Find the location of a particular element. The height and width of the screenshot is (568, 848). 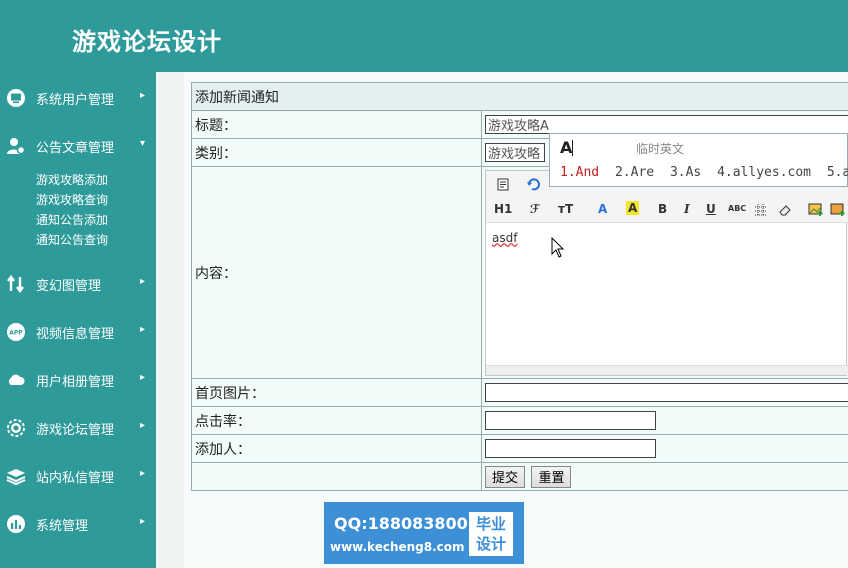

sidebar-item-label: 系统用户管理 is located at coordinates (75, 100).